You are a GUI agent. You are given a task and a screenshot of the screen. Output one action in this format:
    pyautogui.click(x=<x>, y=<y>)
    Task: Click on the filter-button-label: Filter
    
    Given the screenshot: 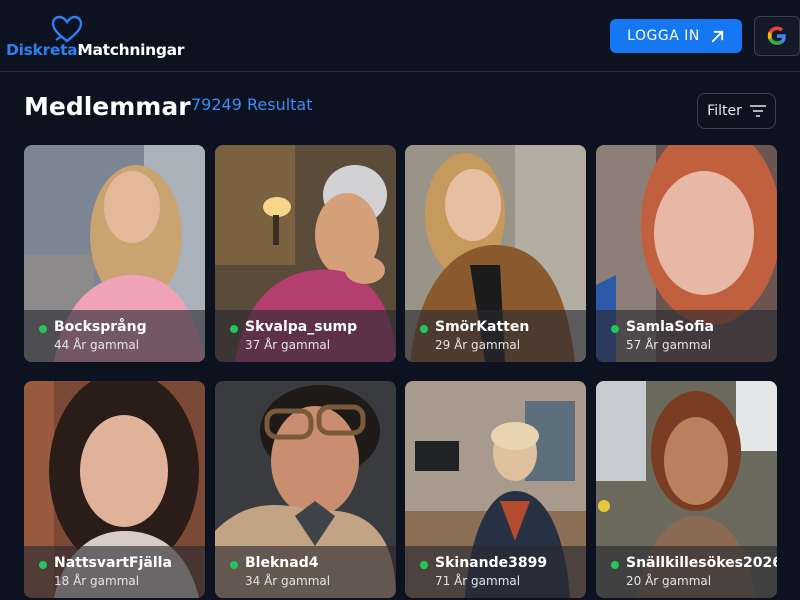 What is the action you would take?
    pyautogui.click(x=724, y=111)
    